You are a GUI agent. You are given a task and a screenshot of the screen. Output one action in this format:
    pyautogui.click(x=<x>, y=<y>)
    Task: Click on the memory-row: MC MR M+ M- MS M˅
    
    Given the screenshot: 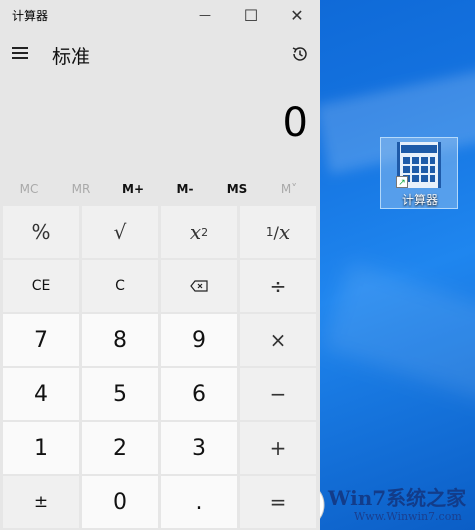 What is the action you would take?
    pyautogui.click(x=160, y=189)
    